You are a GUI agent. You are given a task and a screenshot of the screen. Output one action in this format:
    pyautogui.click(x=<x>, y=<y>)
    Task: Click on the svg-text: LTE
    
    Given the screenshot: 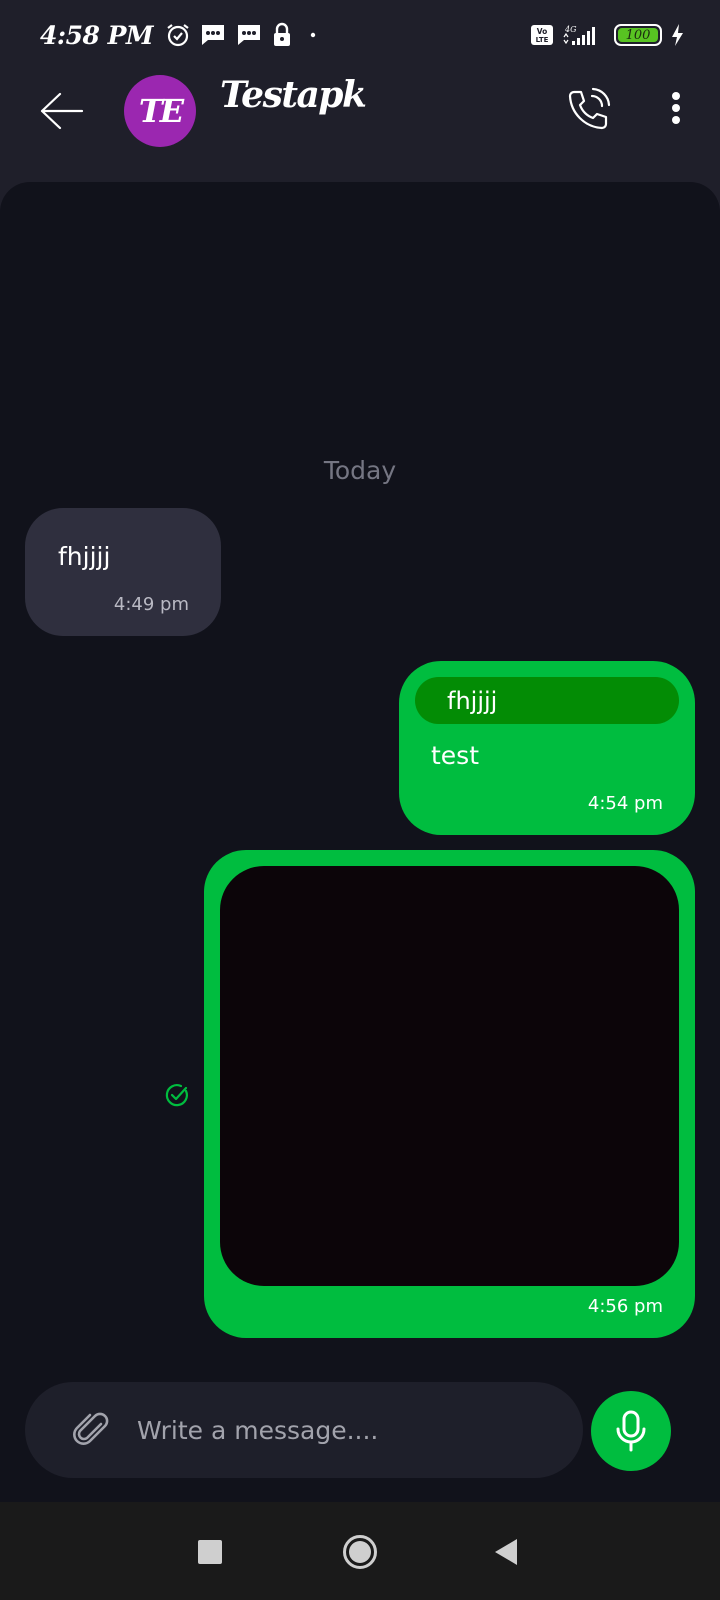 What is the action you would take?
    pyautogui.click(x=542, y=40)
    